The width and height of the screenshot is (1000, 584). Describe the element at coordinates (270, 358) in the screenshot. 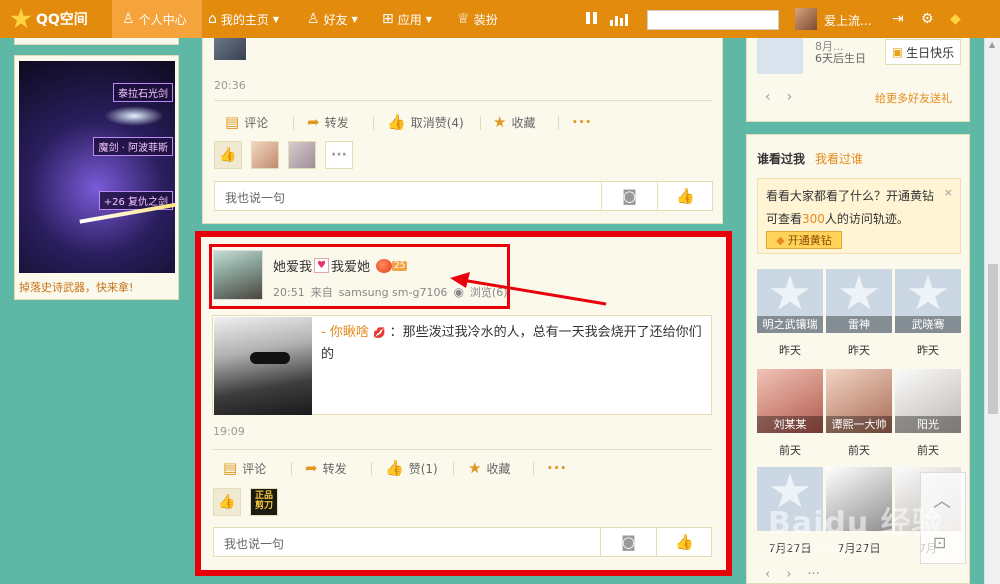

I see `sunglasses-graphic` at that location.